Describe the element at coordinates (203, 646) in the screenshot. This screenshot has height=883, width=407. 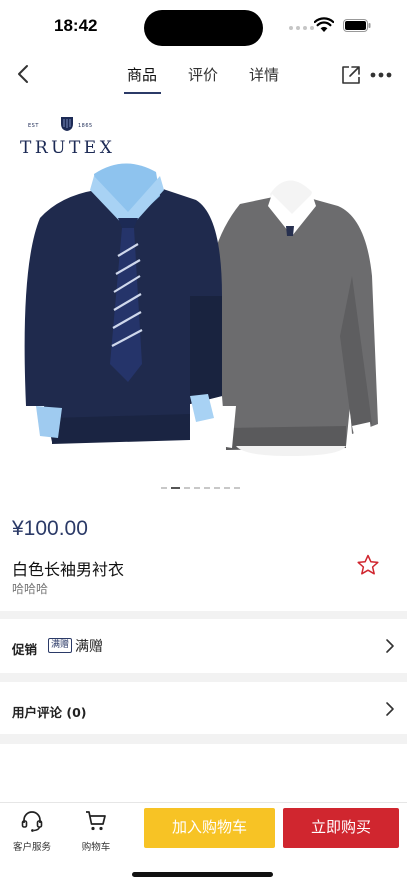
I see `promotion-row: 促销 满赠 满赠` at that location.